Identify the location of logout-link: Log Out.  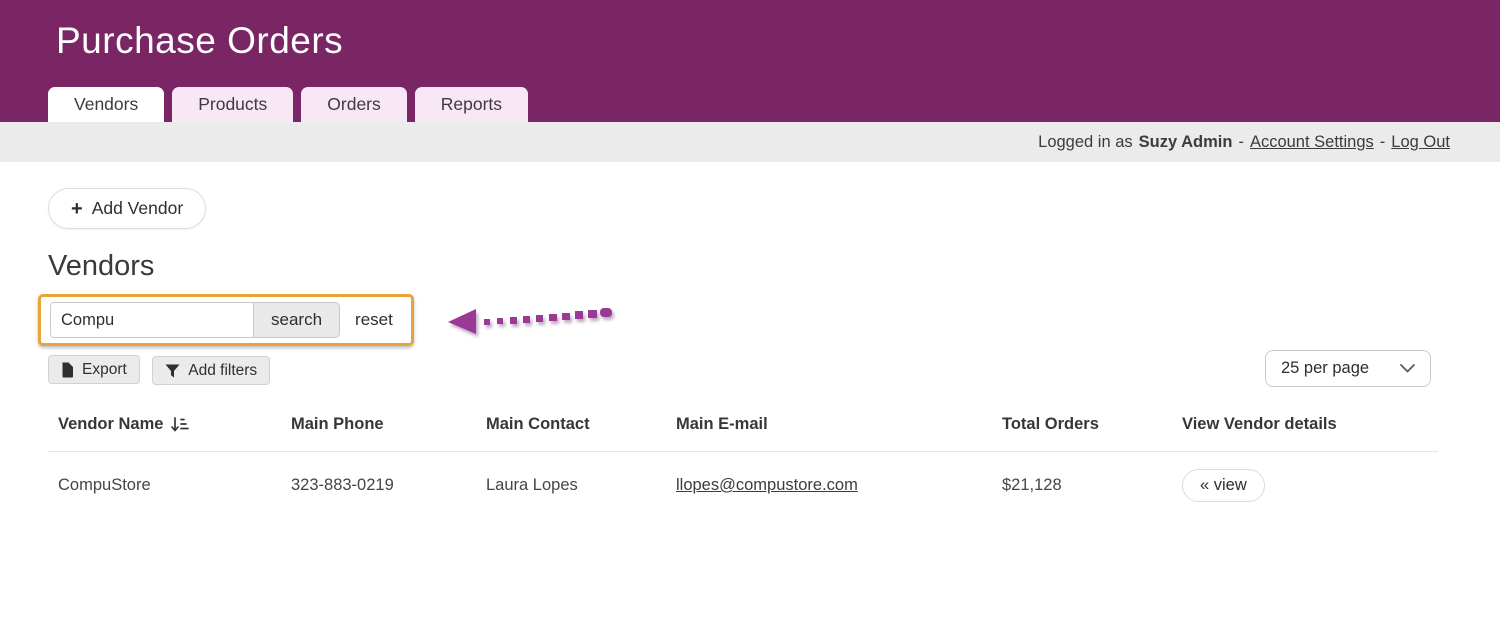
(1420, 142).